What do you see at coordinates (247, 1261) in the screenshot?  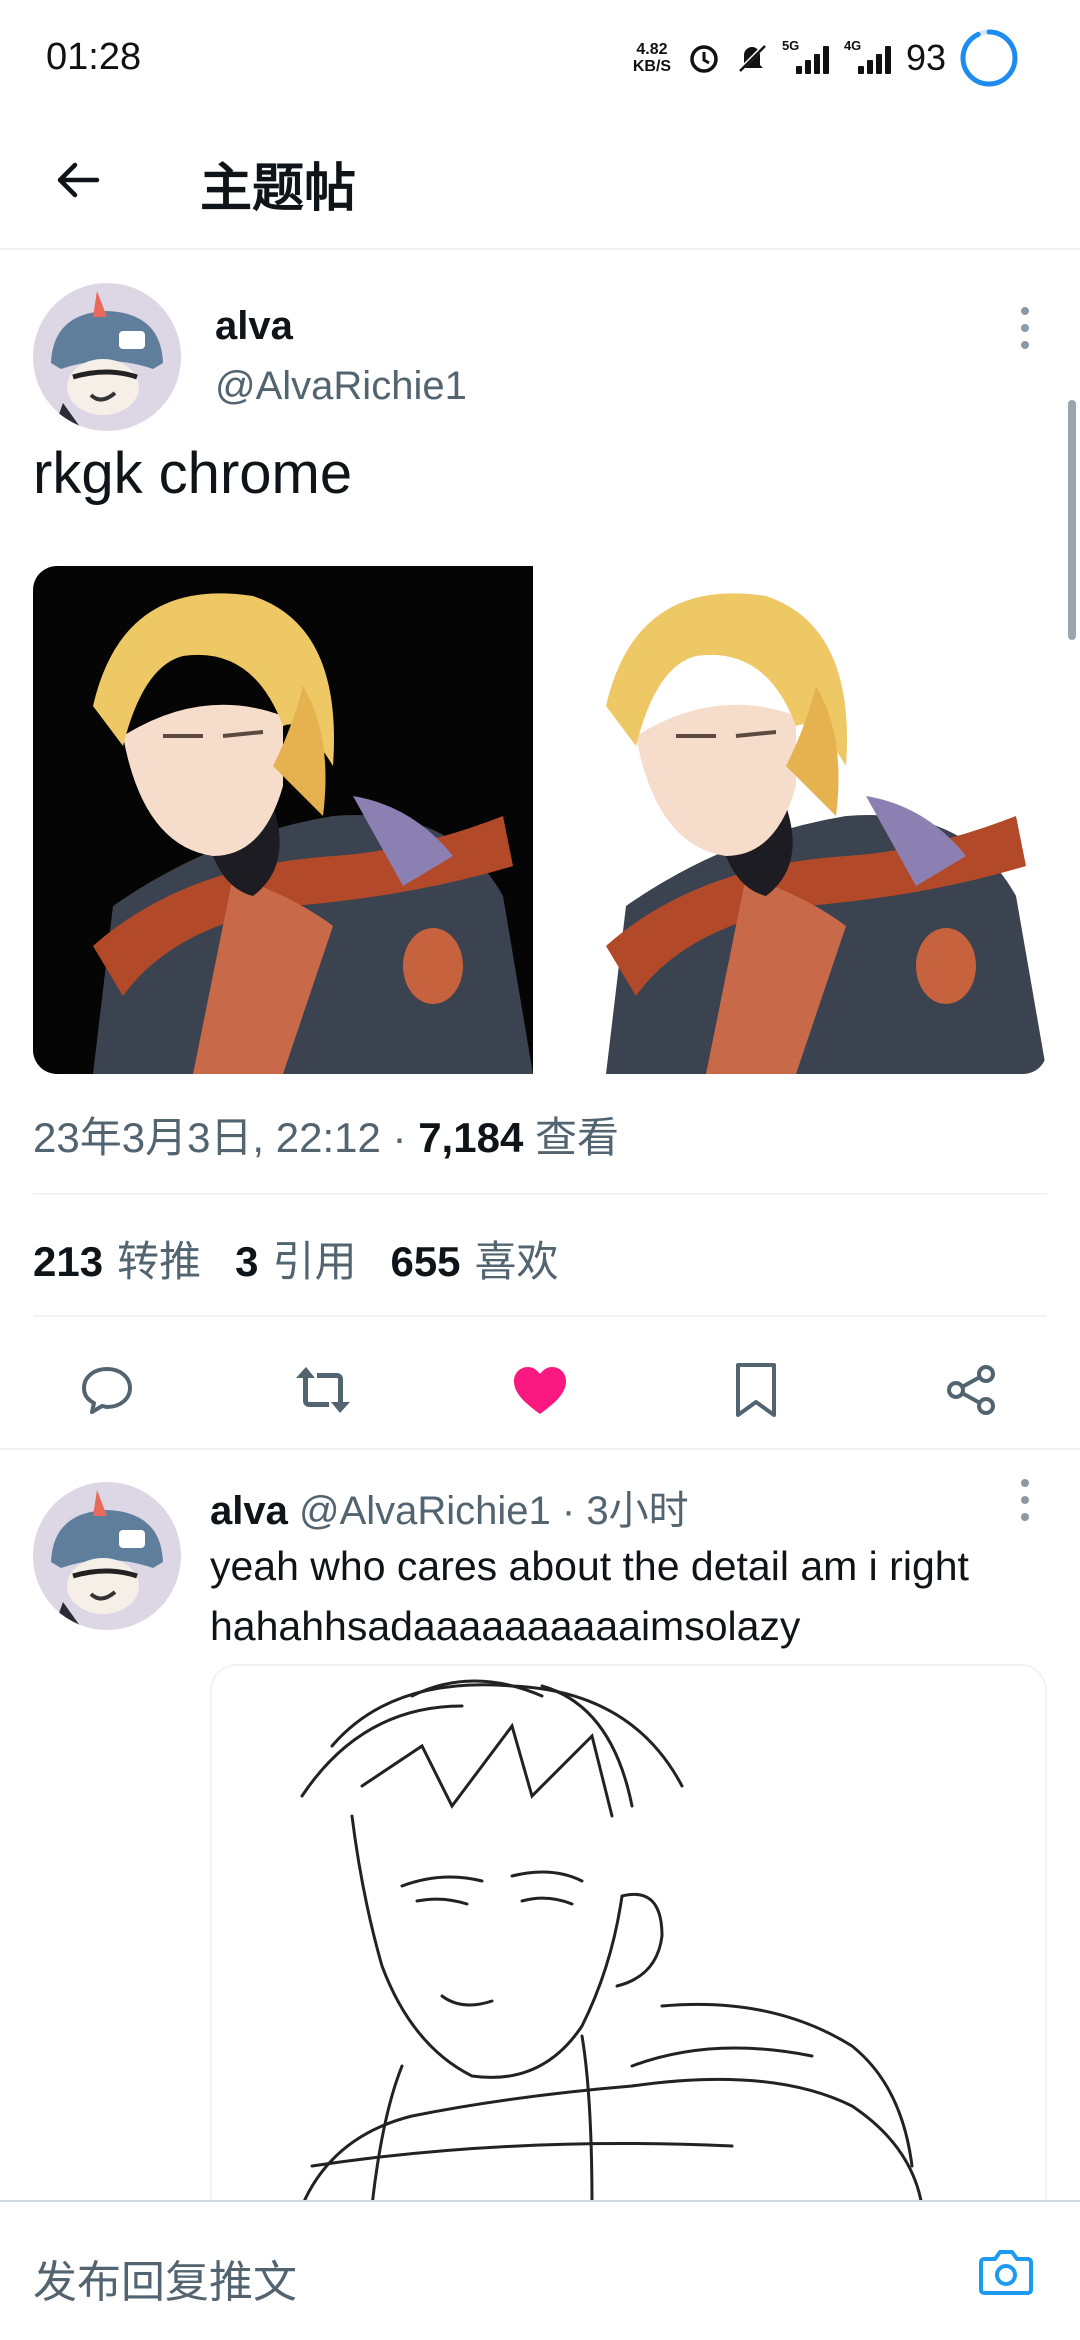 I see `quotes-count: 3` at bounding box center [247, 1261].